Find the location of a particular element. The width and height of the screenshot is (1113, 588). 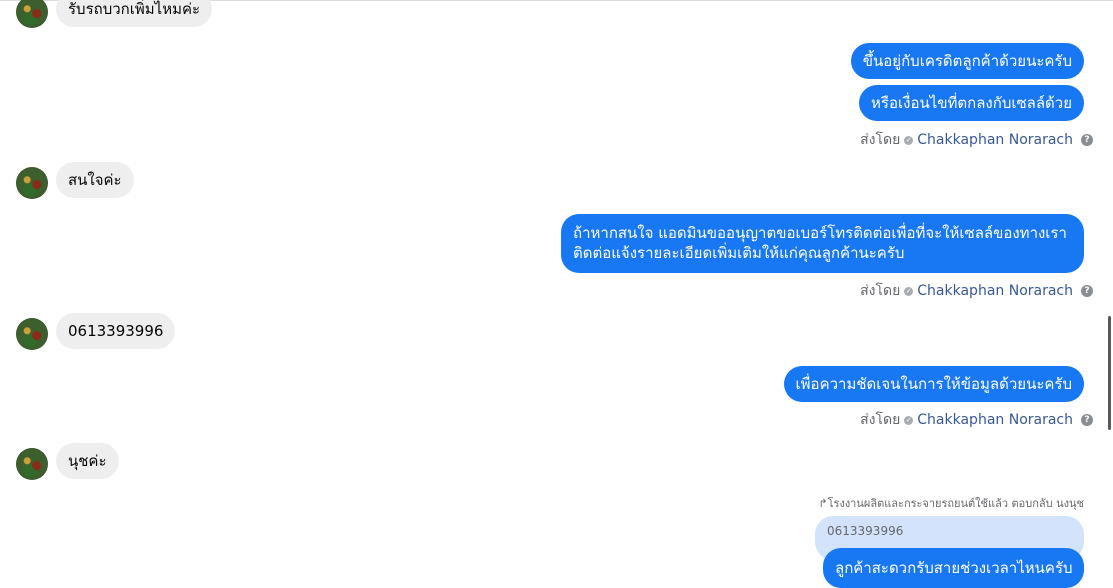

outgoing-message: หรือเงื่อนไขที่ตกลงกับเซลล์ด้วย is located at coordinates (971, 103).